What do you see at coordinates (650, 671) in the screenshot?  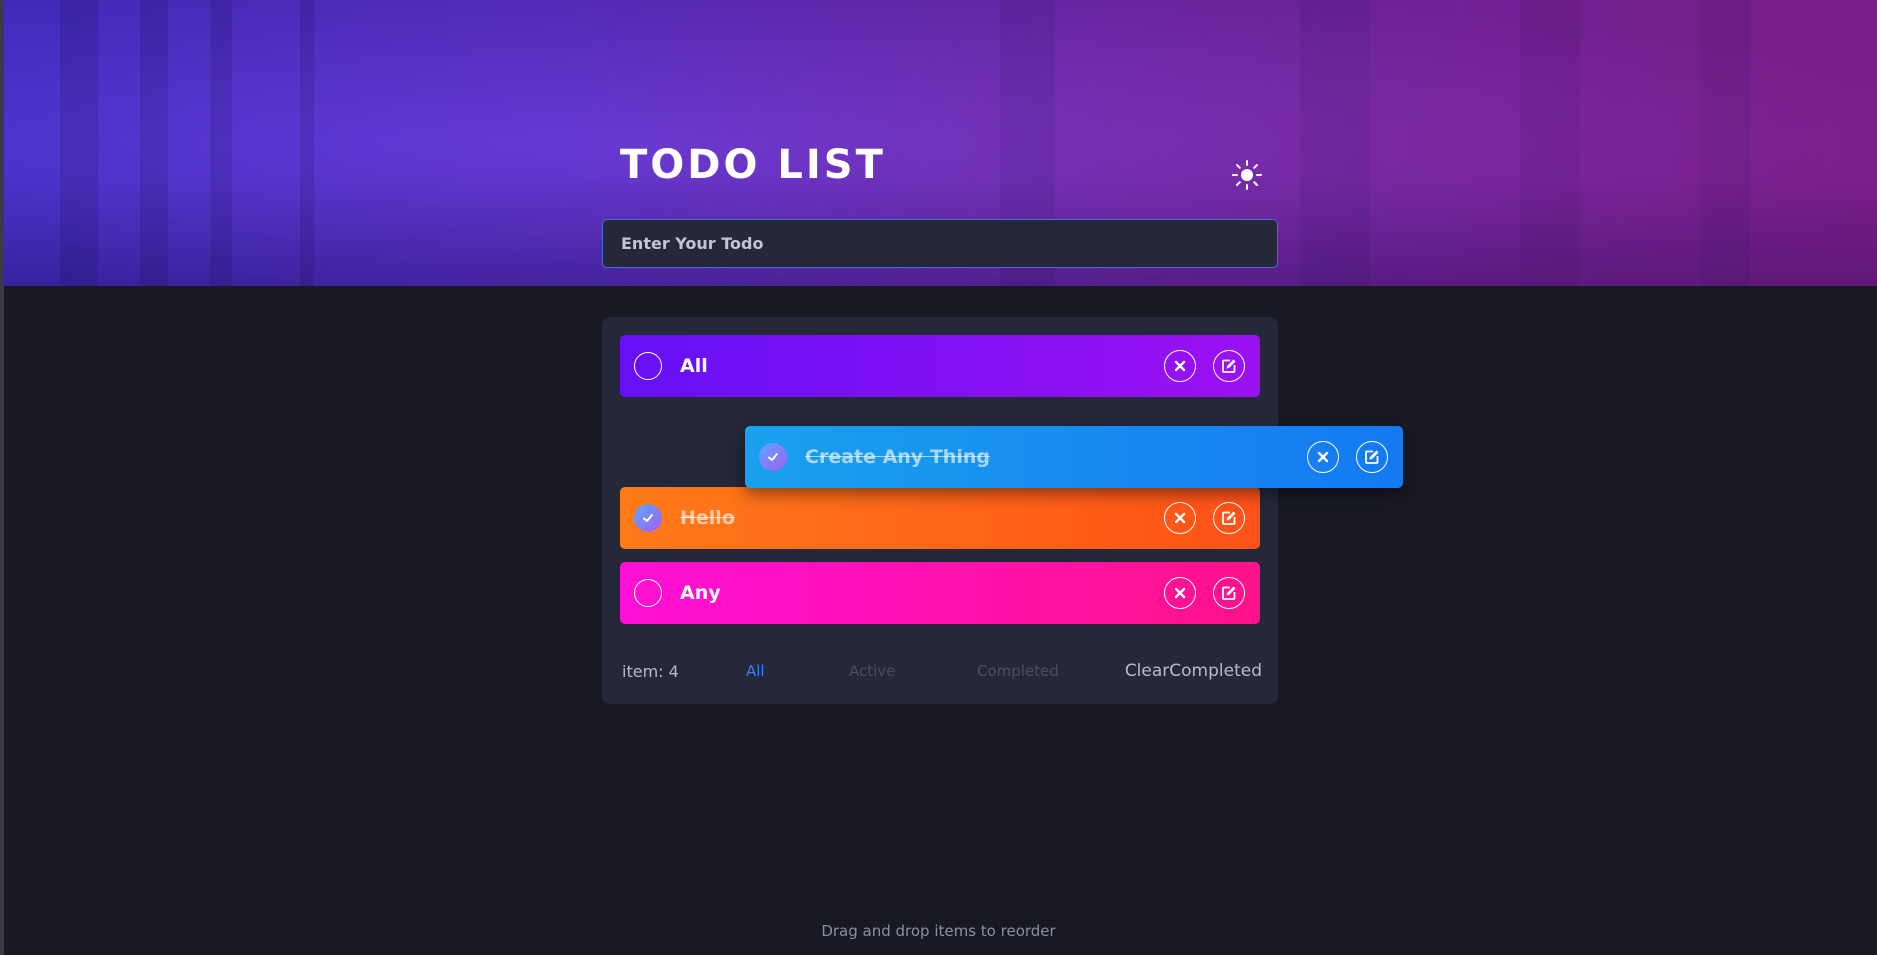 I see `item-count: item: 4` at bounding box center [650, 671].